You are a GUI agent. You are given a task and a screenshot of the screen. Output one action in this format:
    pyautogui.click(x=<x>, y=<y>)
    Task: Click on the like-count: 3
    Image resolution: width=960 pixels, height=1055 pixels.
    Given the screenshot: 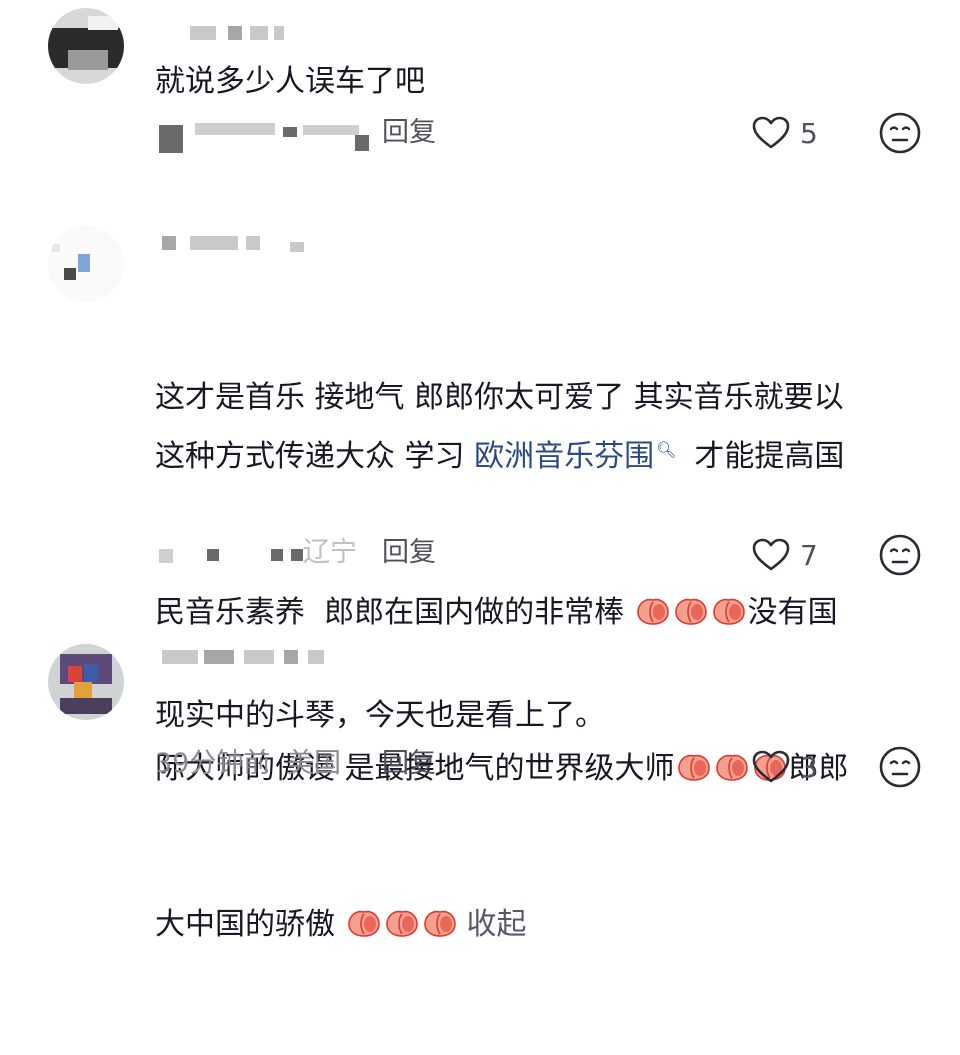 What is the action you would take?
    pyautogui.click(x=809, y=767)
    